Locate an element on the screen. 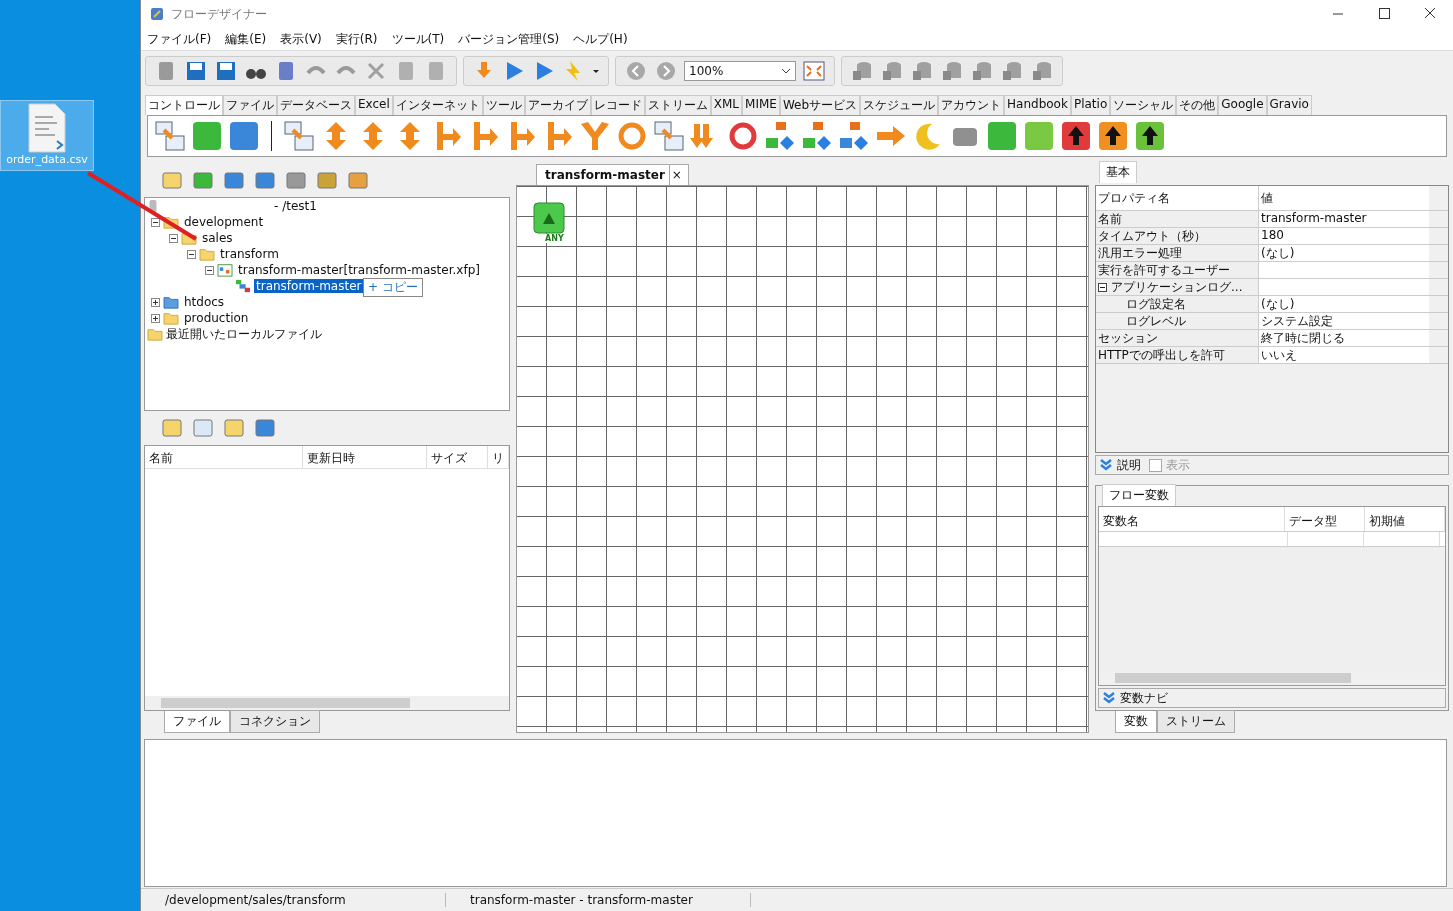 This screenshot has width=1453, height=911. palette-tab: その他 is located at coordinates (1197, 105).